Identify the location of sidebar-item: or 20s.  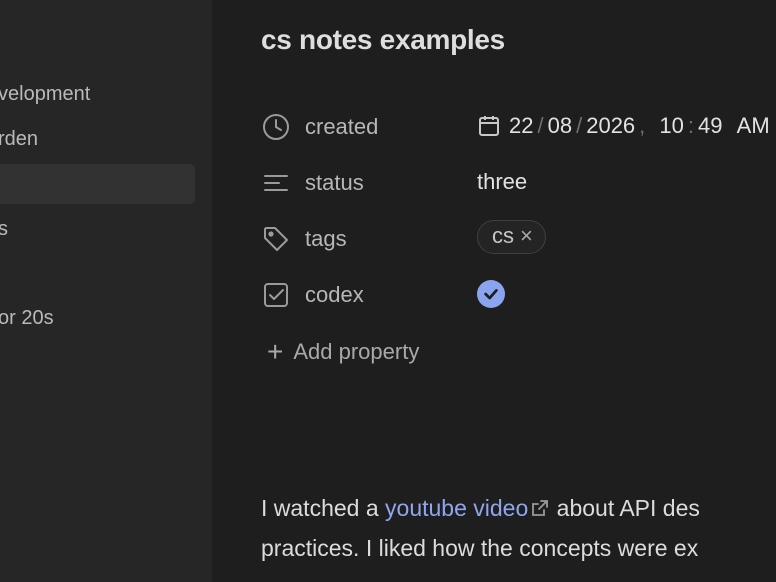
(97, 318).